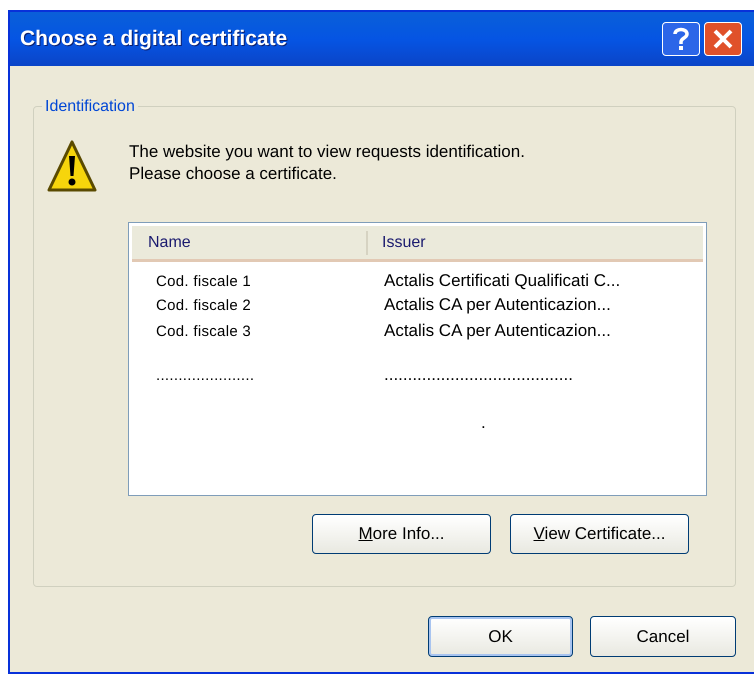 This screenshot has height=677, width=754. What do you see at coordinates (204, 305) in the screenshot?
I see `name-cell: Cod. fiscale 2` at bounding box center [204, 305].